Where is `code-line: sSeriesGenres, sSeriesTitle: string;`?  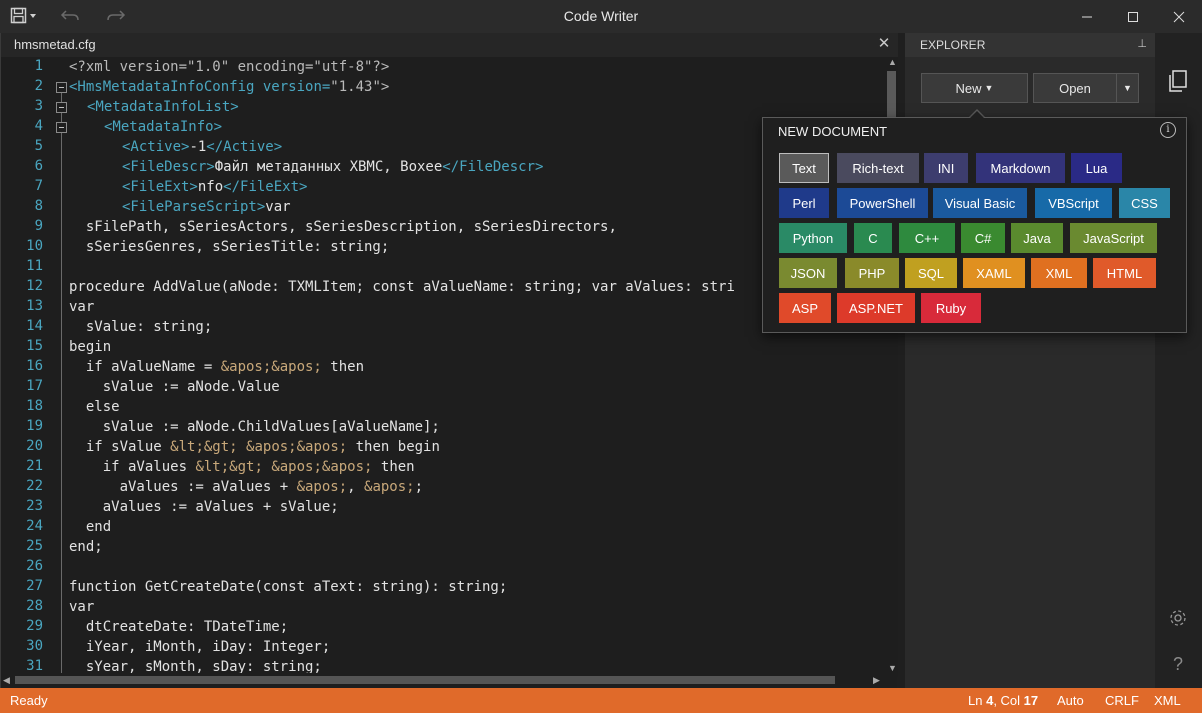
code-line: sSeriesGenres, sSeriesTitle: string; is located at coordinates (229, 247).